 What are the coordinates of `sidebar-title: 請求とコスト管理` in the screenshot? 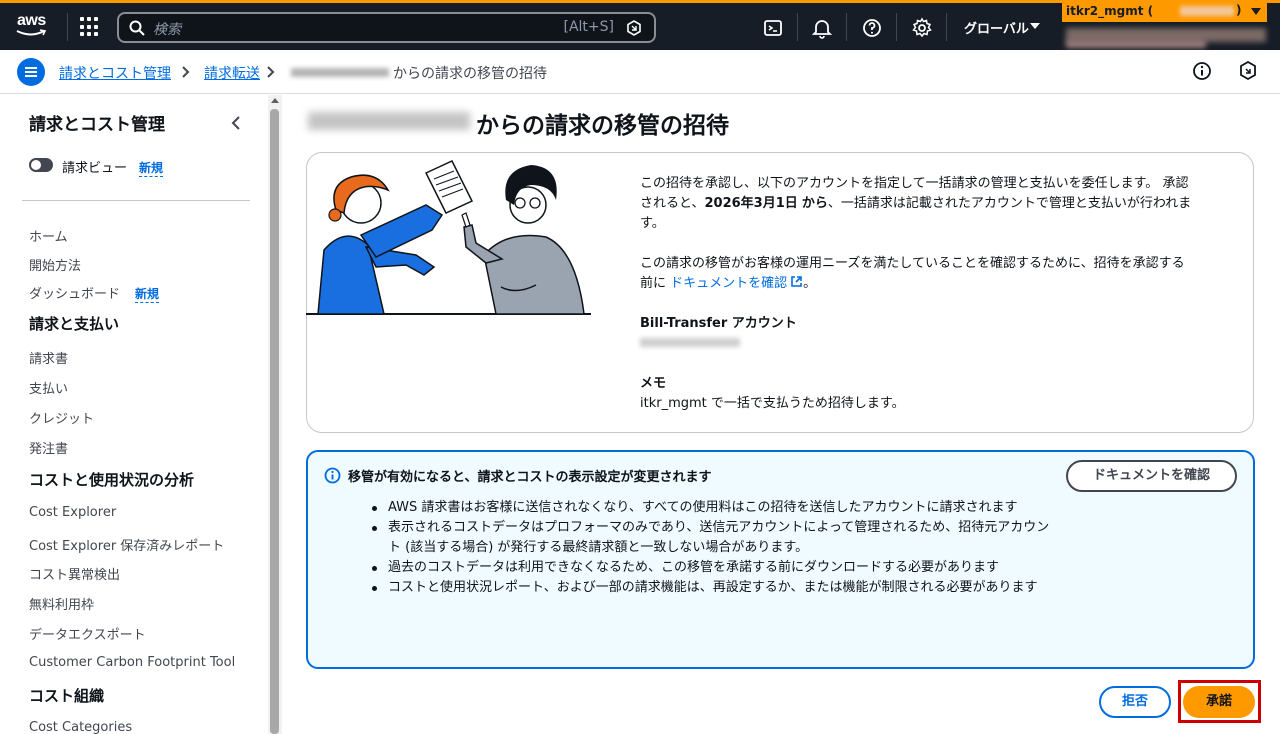 It's located at (97, 125).